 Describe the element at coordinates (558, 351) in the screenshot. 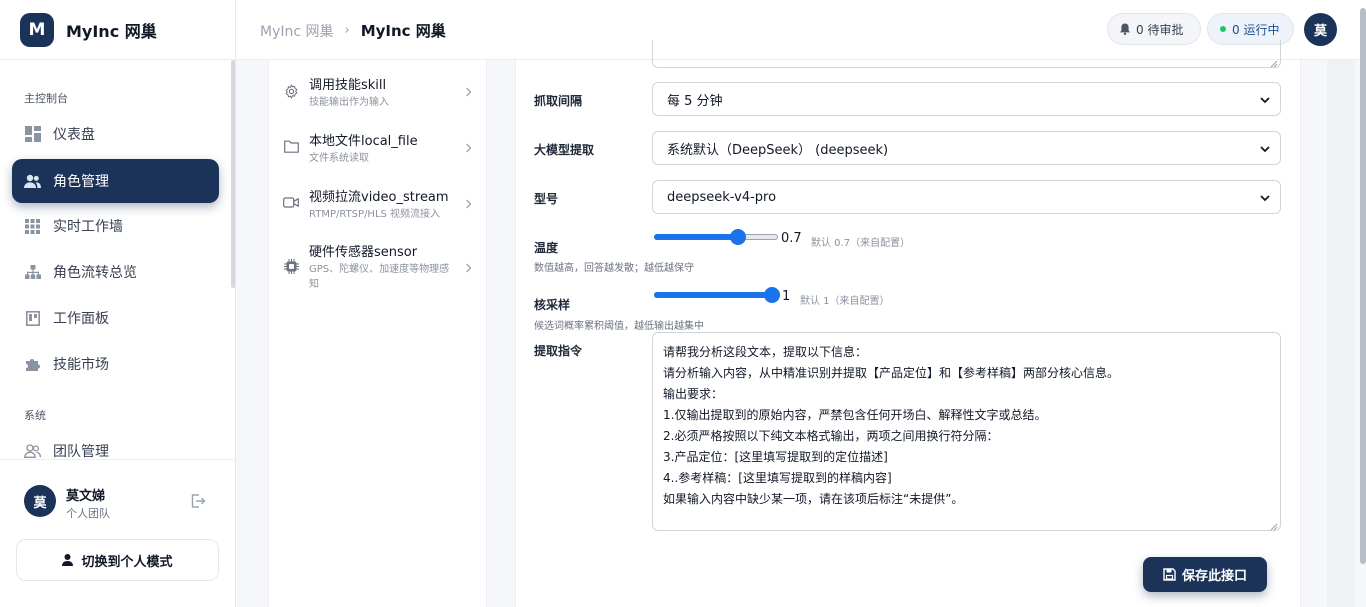

I see `prompt-label: 提取指令` at that location.